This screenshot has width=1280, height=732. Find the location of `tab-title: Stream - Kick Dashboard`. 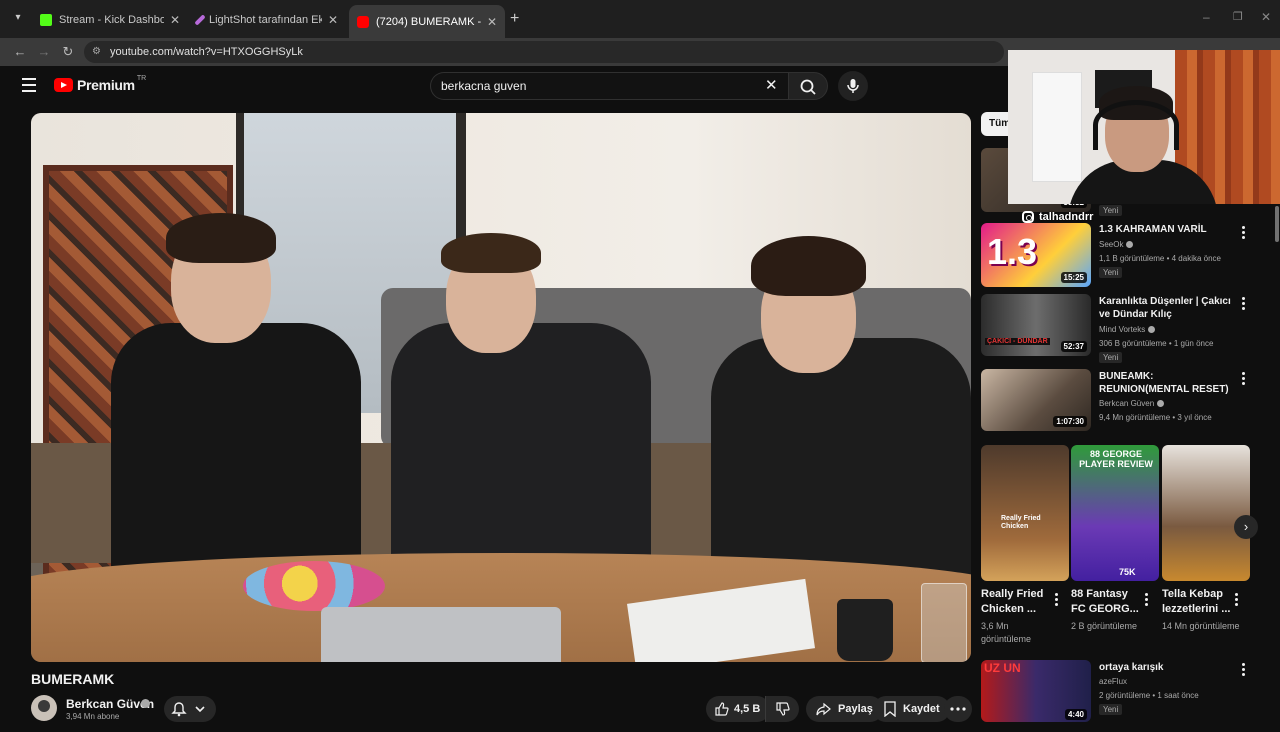

tab-title: Stream - Kick Dashboard is located at coordinates (111, 20).